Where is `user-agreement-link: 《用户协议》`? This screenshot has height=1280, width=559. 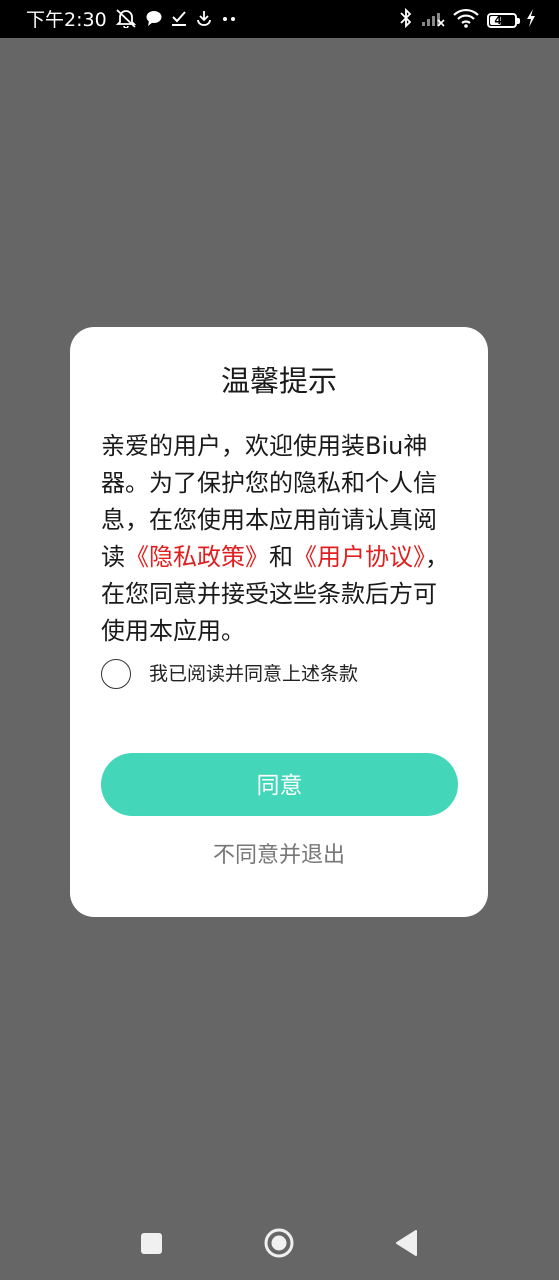 user-agreement-link: 《用户协议》 is located at coordinates (359, 557).